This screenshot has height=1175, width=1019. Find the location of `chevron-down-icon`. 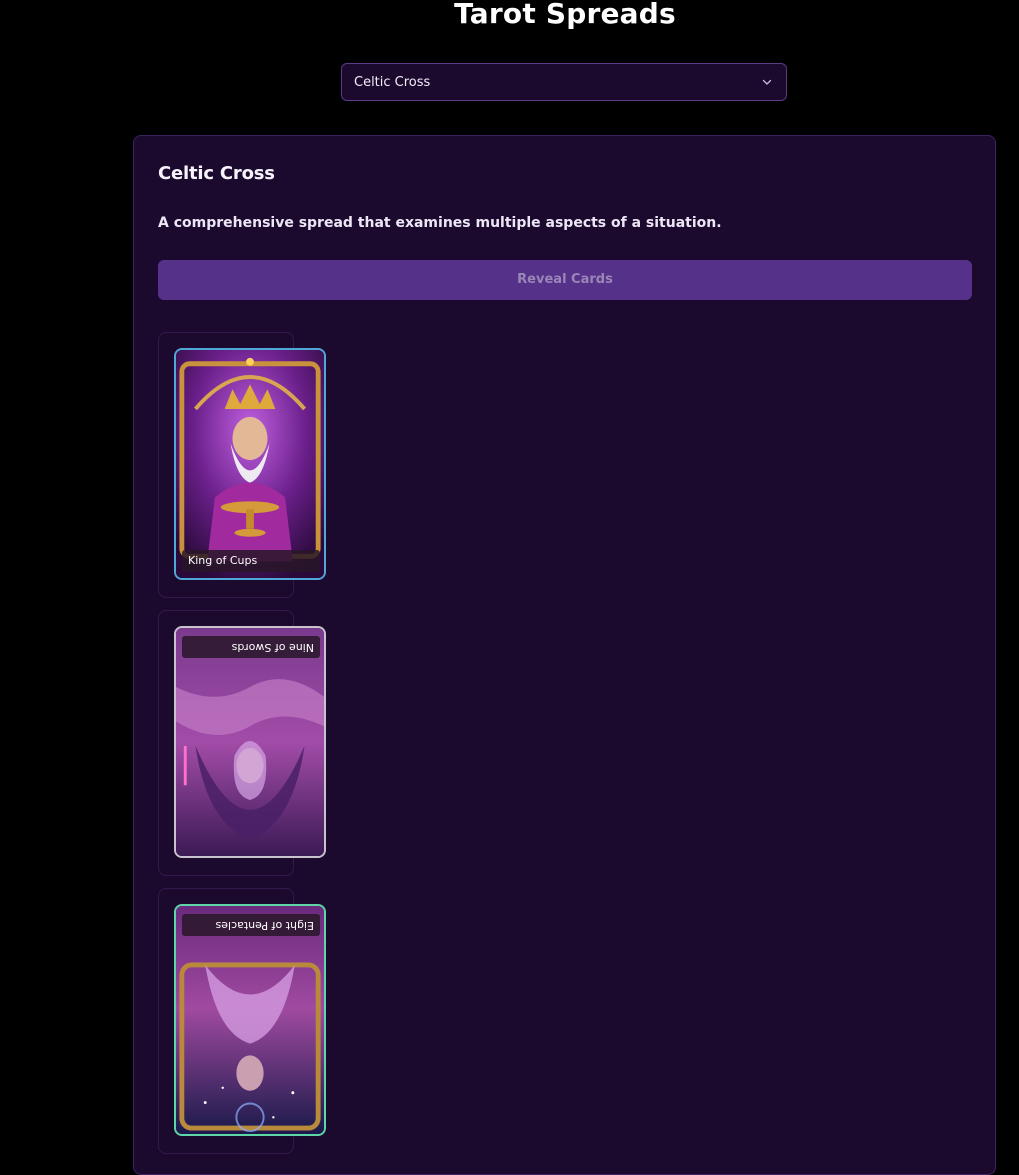

chevron-down-icon is located at coordinates (767, 82).